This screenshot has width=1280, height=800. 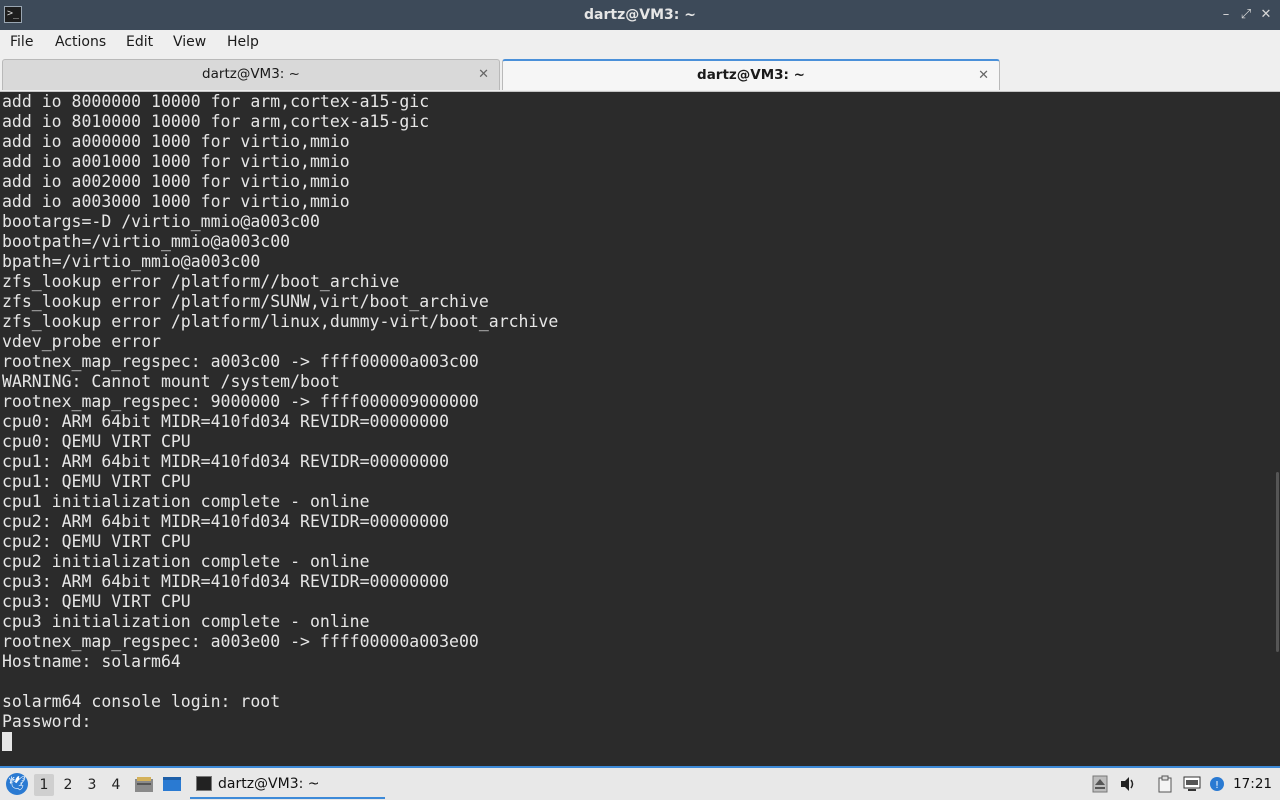 What do you see at coordinates (176, 201) in the screenshot?
I see `terminal-line: add io a003000 1000 for virtio,mmio` at bounding box center [176, 201].